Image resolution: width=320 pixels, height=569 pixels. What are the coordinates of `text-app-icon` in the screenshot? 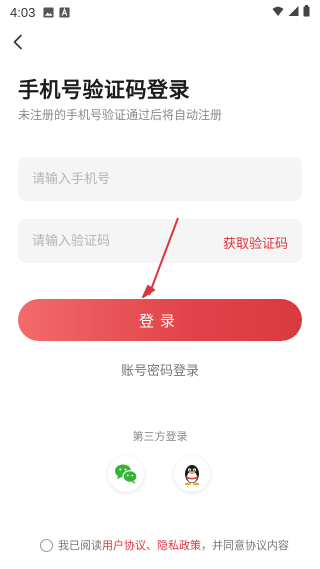 It's located at (64, 12).